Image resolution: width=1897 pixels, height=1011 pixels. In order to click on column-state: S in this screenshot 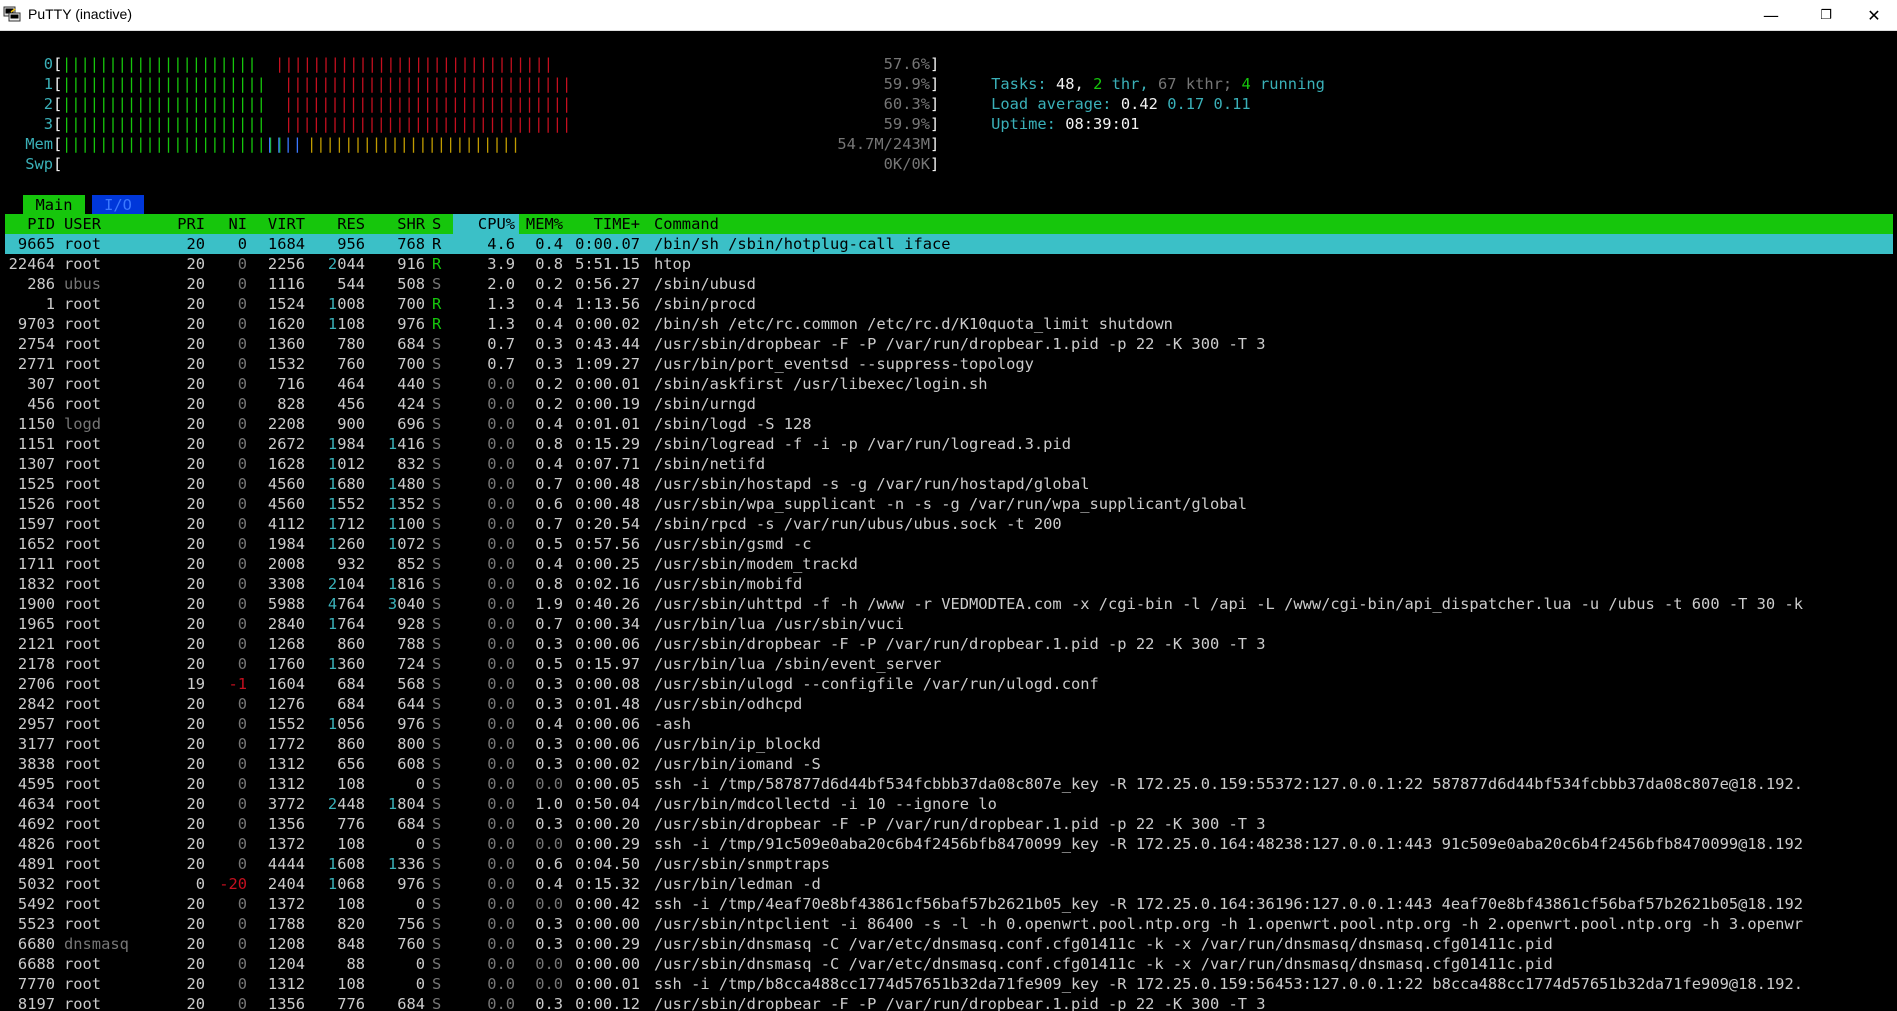, I will do `click(436, 224)`.